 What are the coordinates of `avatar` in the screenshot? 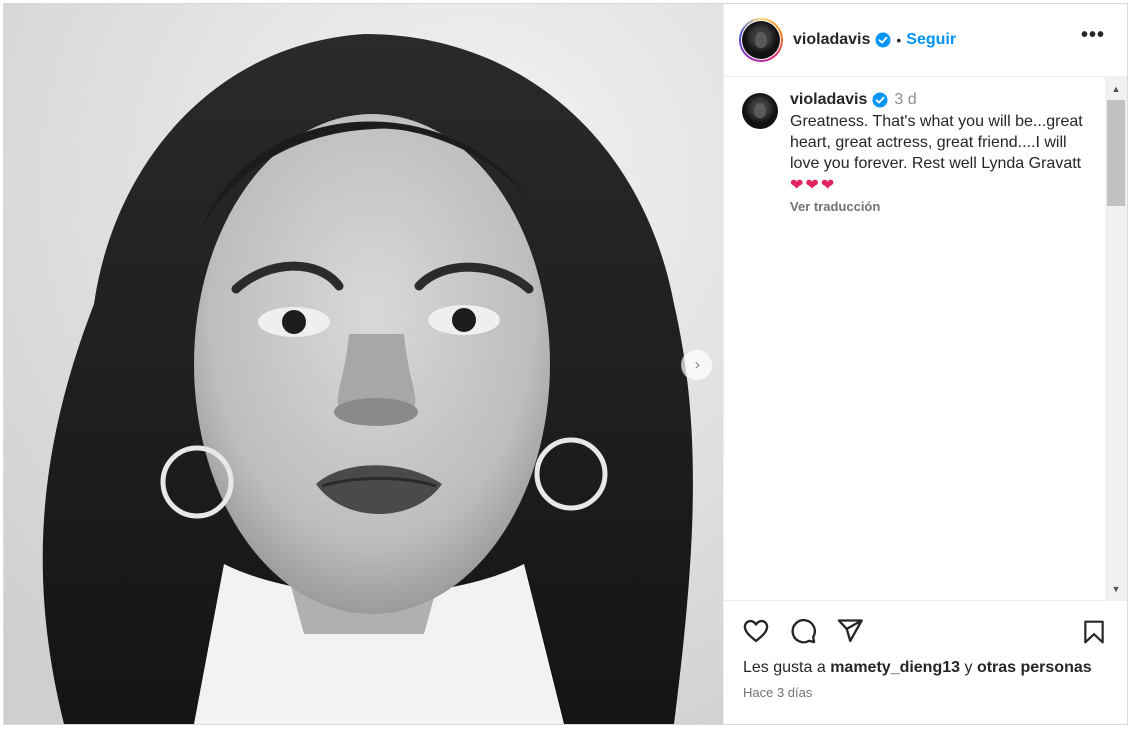 It's located at (761, 40).